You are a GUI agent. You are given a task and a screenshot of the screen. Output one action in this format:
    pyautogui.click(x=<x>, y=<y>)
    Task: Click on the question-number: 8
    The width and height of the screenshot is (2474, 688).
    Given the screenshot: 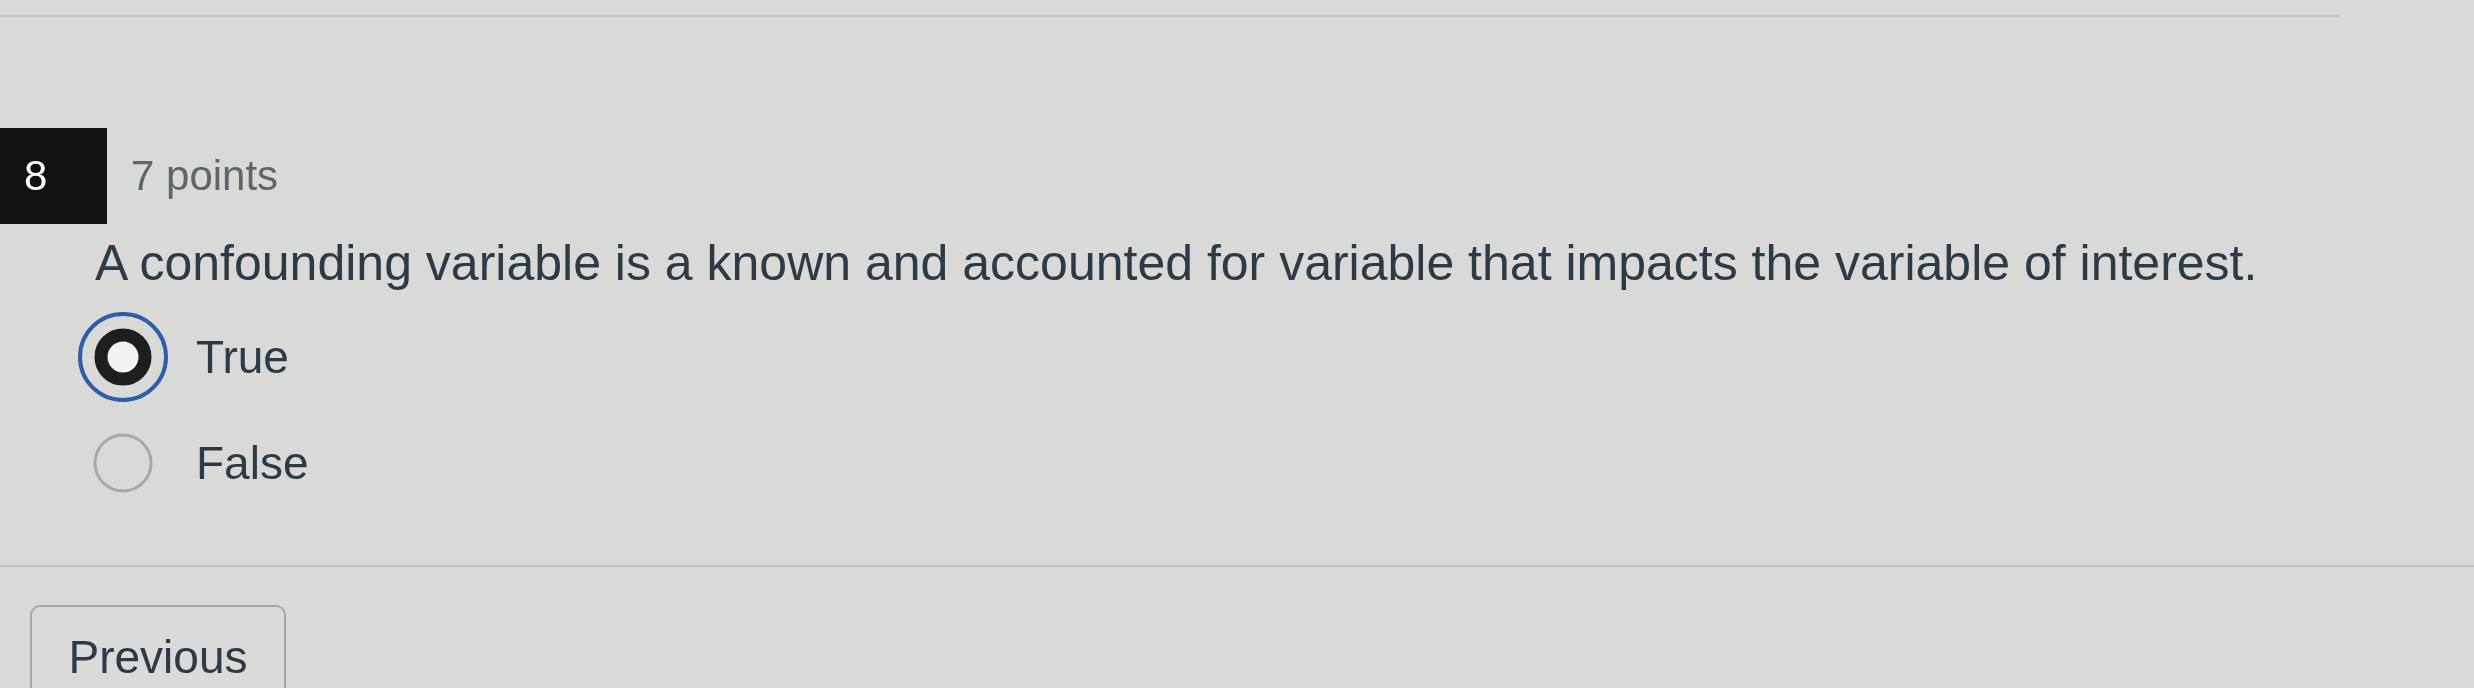 What is the action you would take?
    pyautogui.click(x=53, y=176)
    